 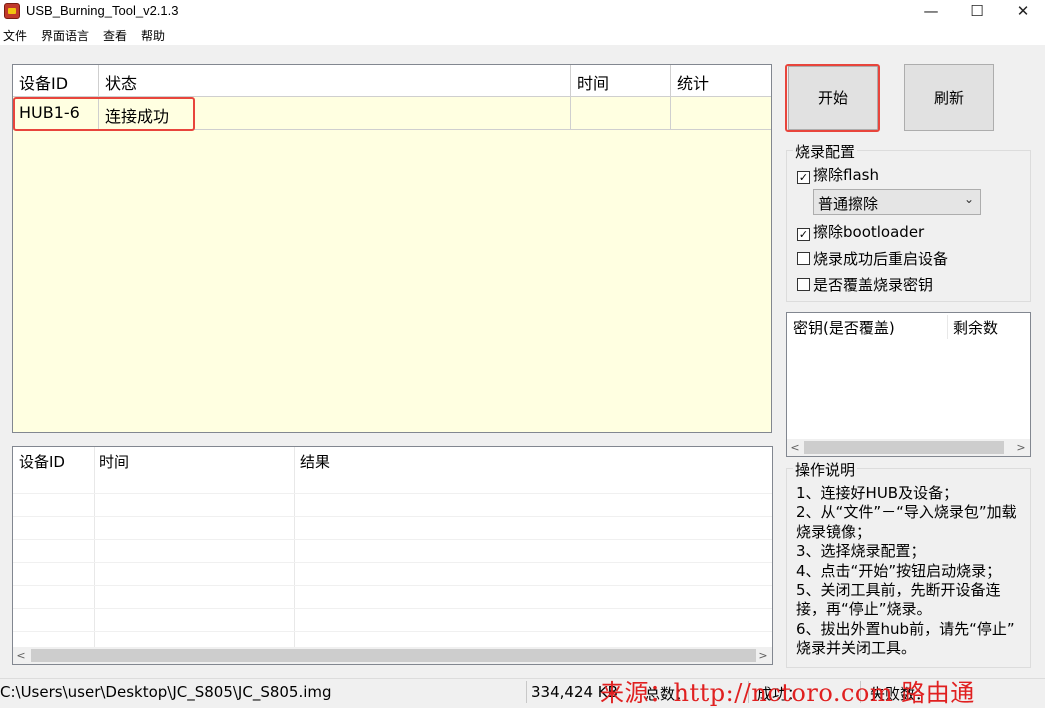 What do you see at coordinates (621, 113) in the screenshot?
I see `device-time-cell` at bounding box center [621, 113].